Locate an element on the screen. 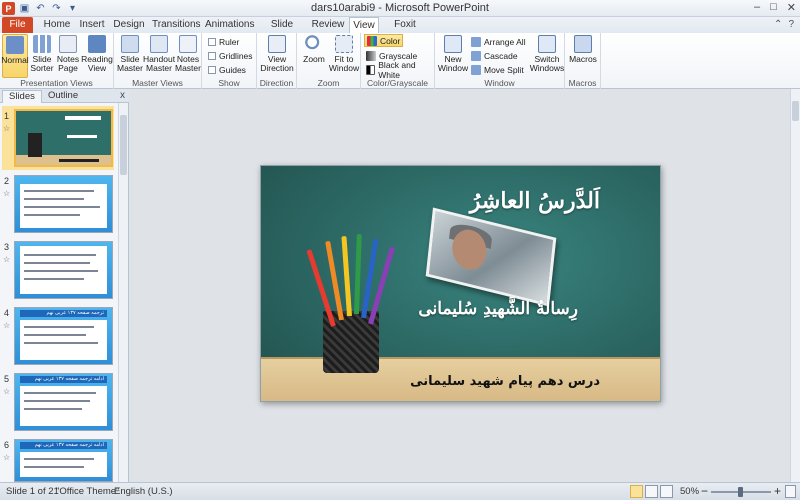 Image resolution: width=800 pixels, height=500 pixels. undo-icon: ↶ is located at coordinates (40, 8).